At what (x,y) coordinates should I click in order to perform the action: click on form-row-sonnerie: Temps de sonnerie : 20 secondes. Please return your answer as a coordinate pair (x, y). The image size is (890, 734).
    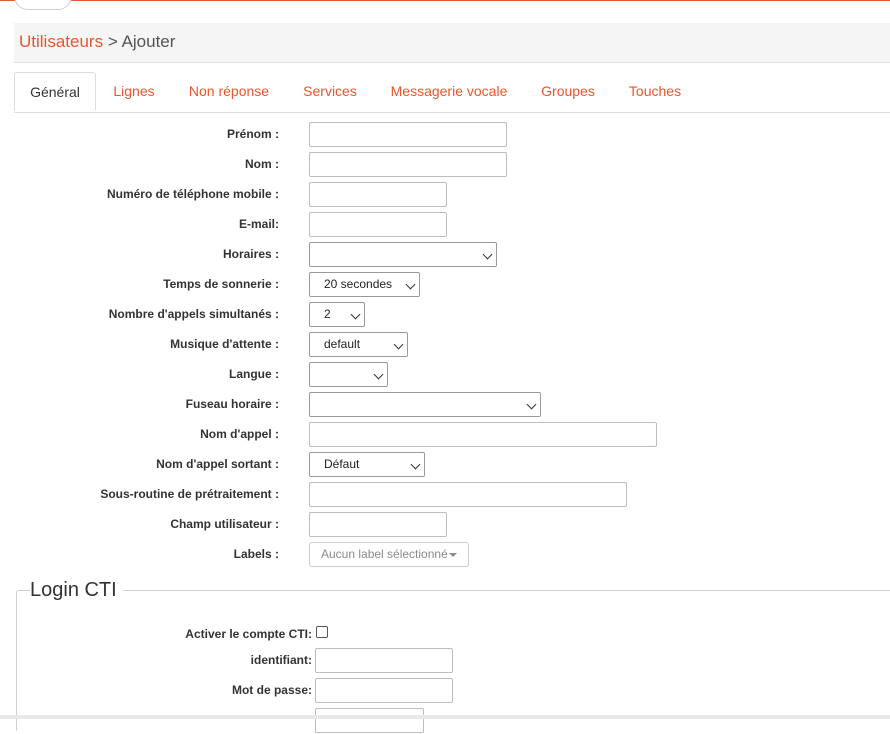
    Looking at the image, I should click on (445, 285).